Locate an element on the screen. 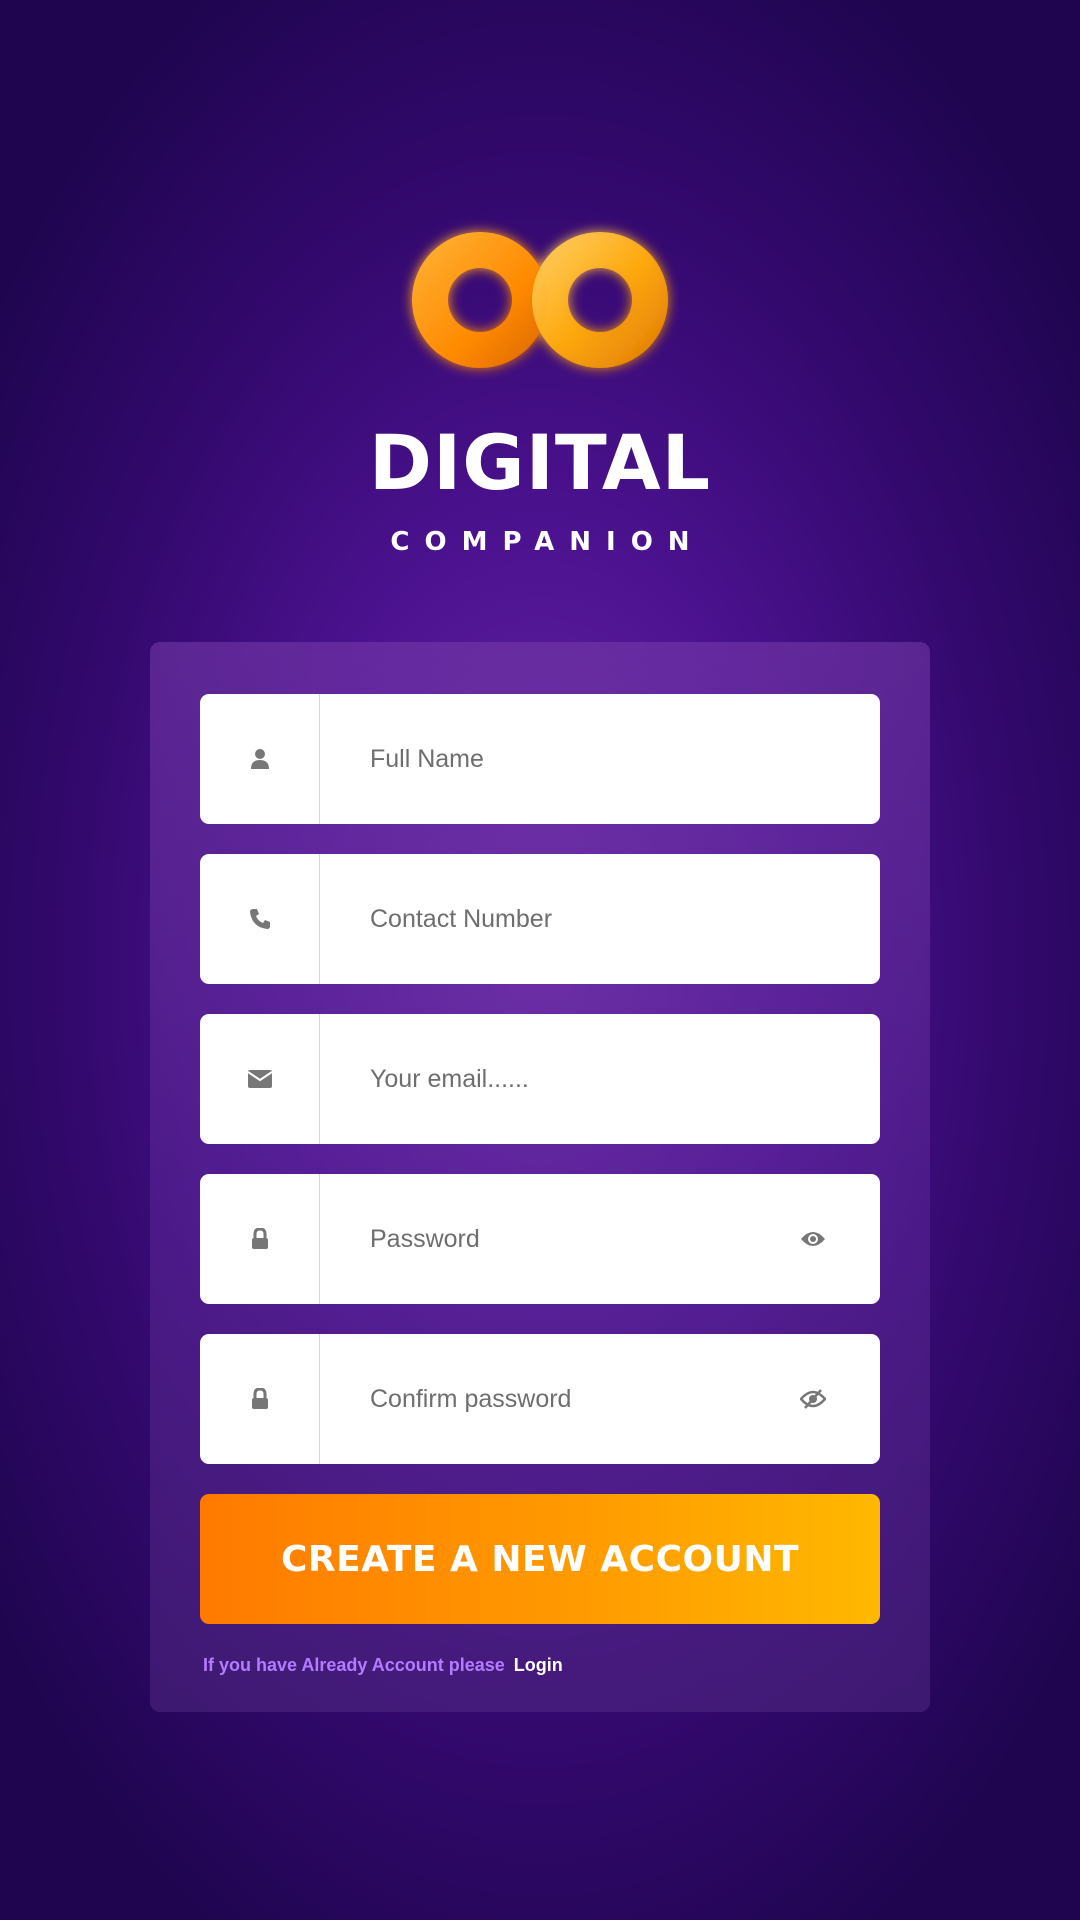  user-icon is located at coordinates (260, 759).